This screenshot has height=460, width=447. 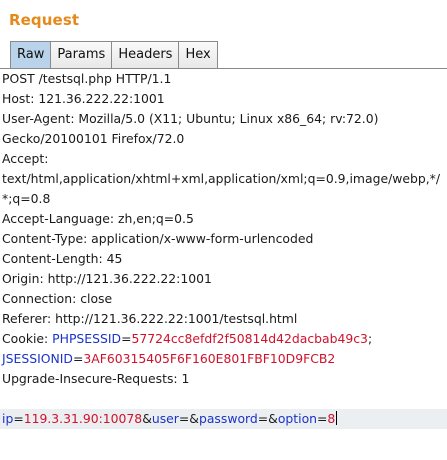 I want to click on tab-params: Params, so click(x=81, y=54).